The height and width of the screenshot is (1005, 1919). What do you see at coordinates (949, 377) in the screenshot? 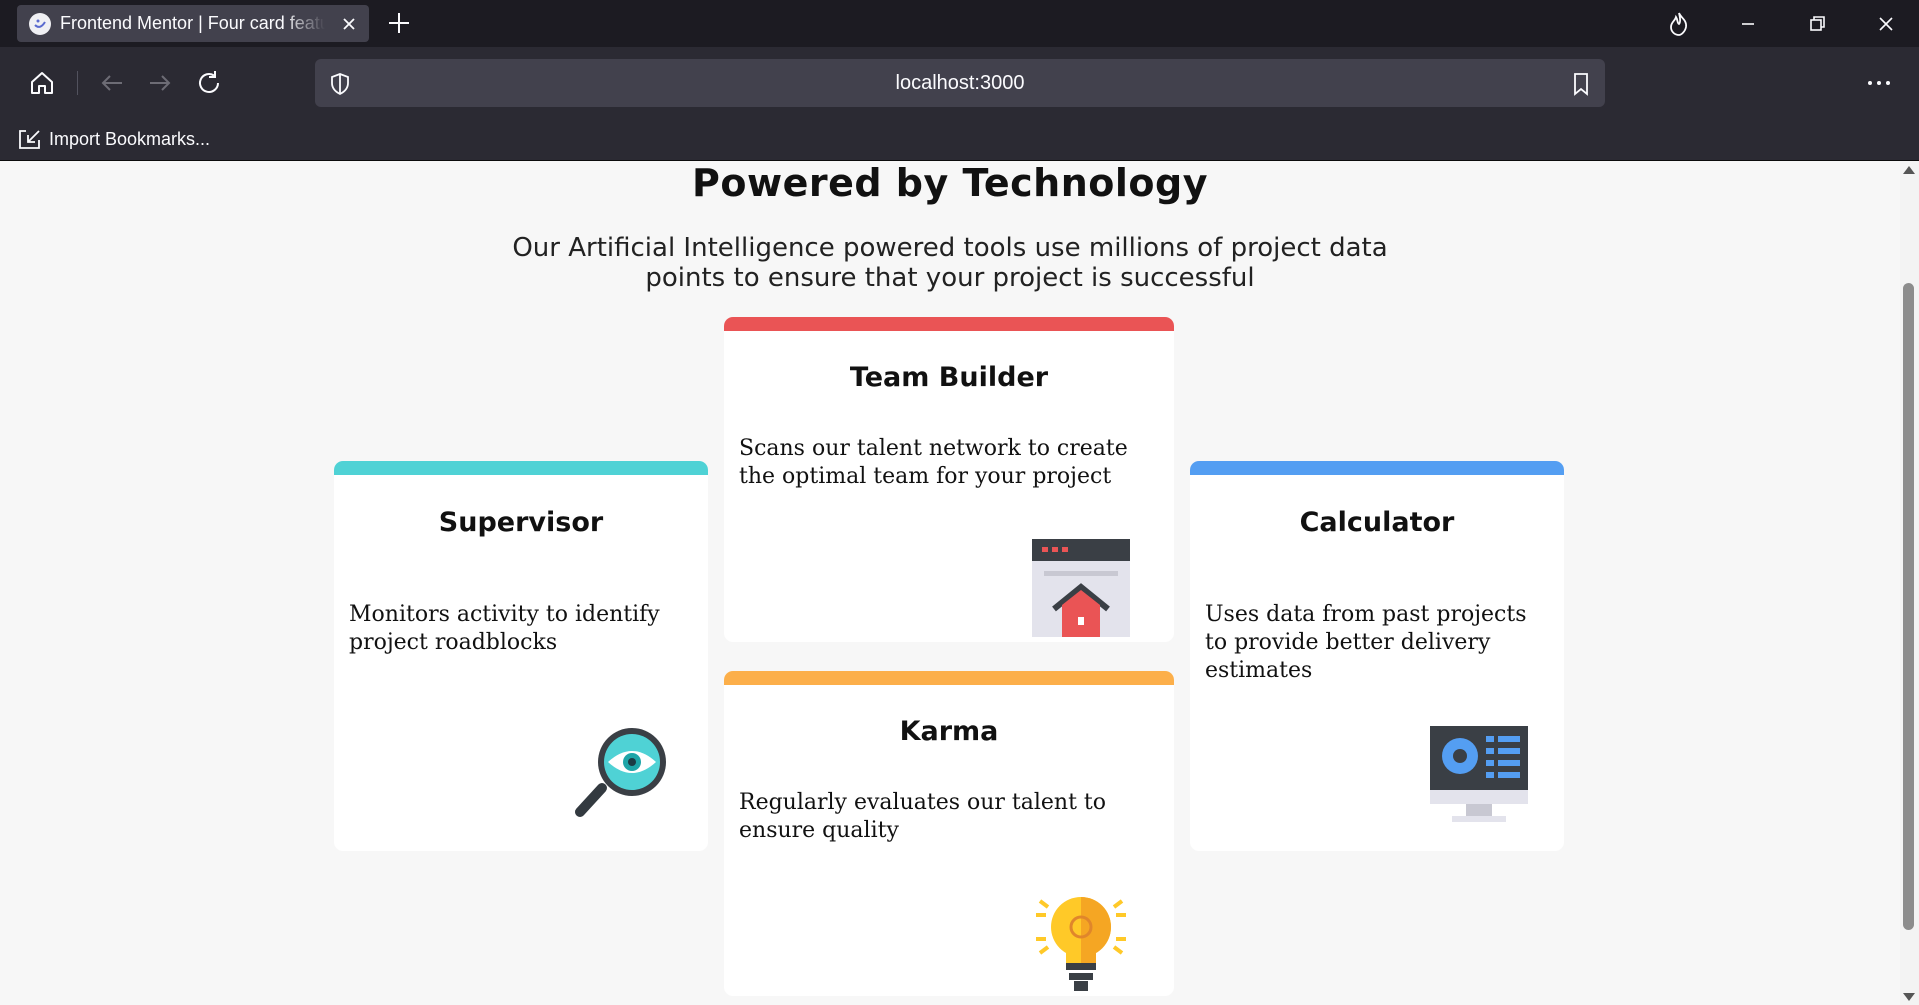
I see `card-title: Team Builder` at bounding box center [949, 377].